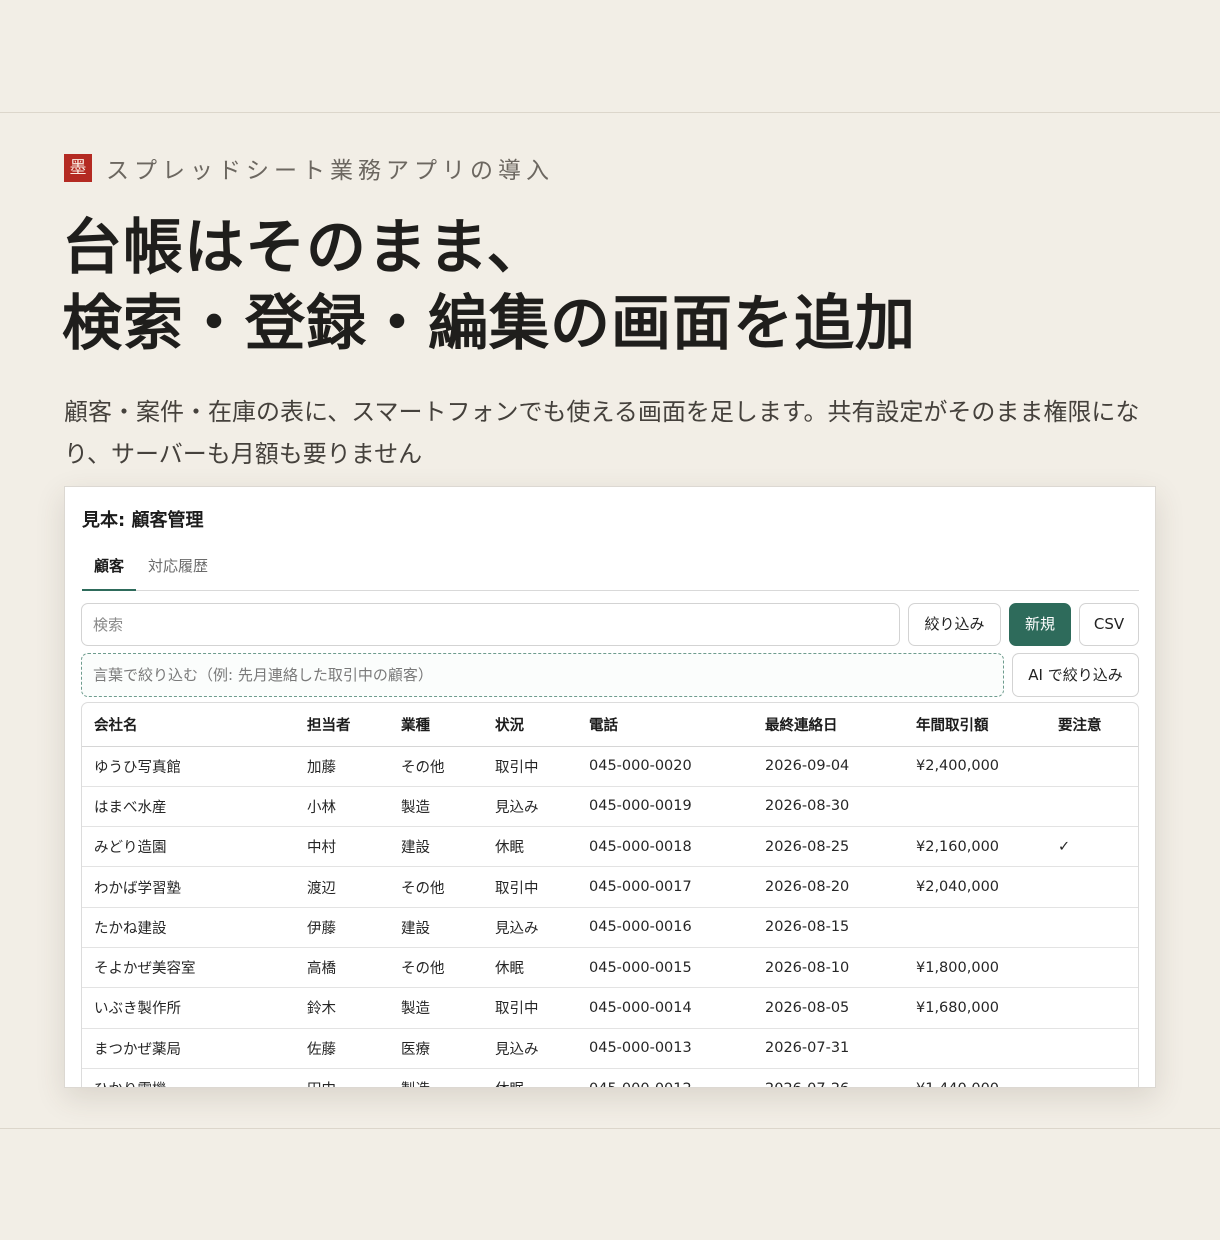 The width and height of the screenshot is (1220, 1240). I want to click on cell-owner: 渡辺, so click(342, 887).